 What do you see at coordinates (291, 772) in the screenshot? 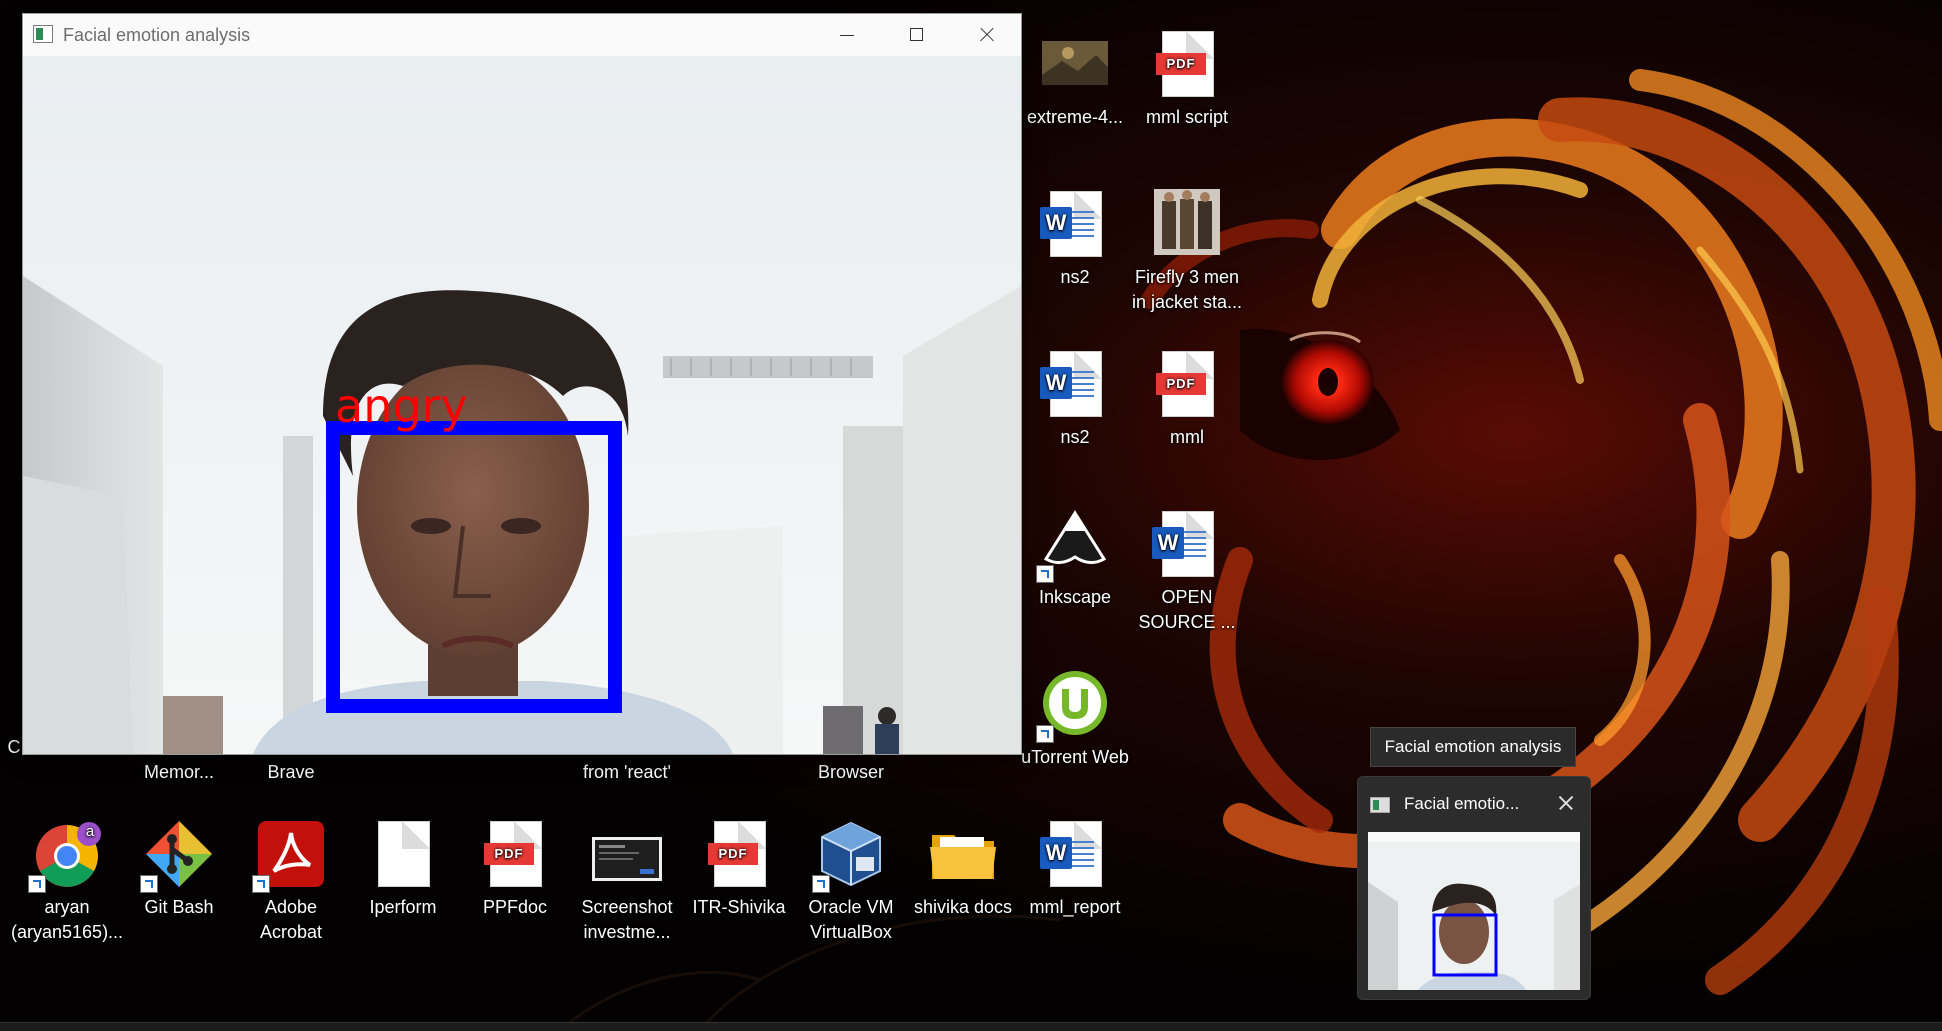
I see `partial-desktop-label: Brave` at bounding box center [291, 772].